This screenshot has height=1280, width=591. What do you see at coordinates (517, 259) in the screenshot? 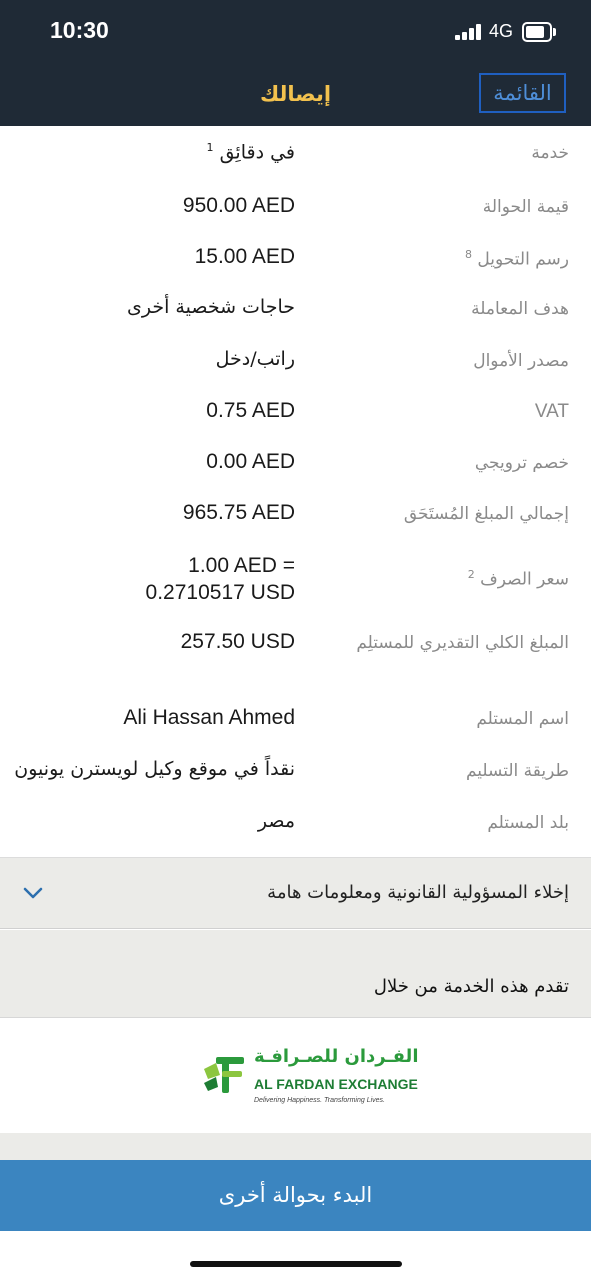
I see `detail-label: رسم التحويل 8` at bounding box center [517, 259].